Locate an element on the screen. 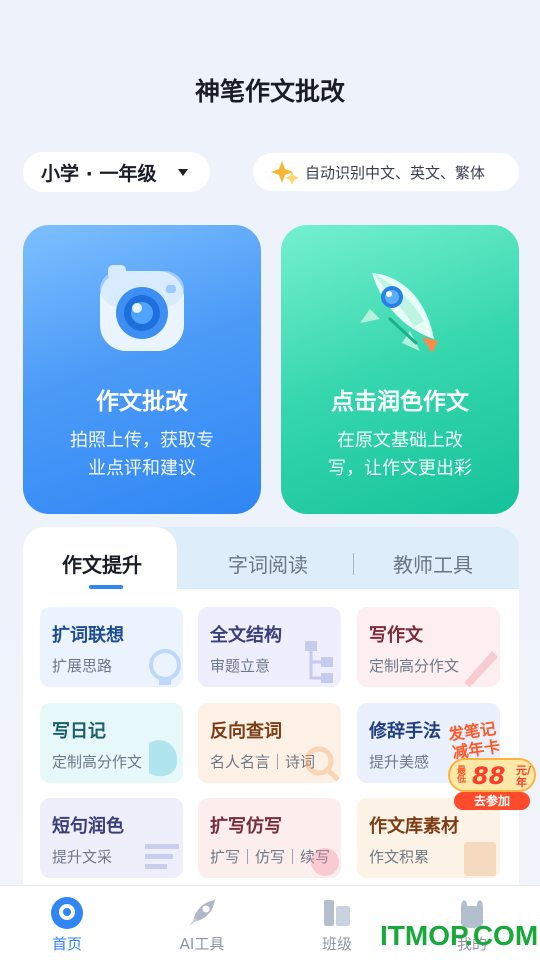 The height and width of the screenshot is (960, 540). nav-ai-tools: AI工具 is located at coordinates (202, 925).